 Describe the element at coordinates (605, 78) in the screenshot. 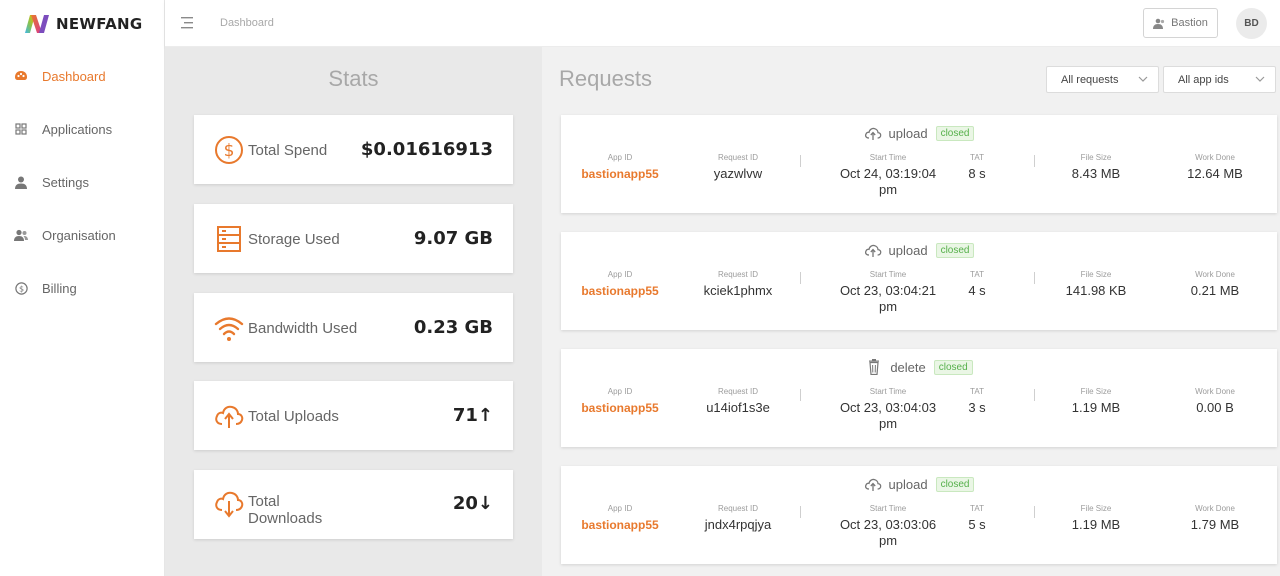

I see `requests-title: Requests` at that location.